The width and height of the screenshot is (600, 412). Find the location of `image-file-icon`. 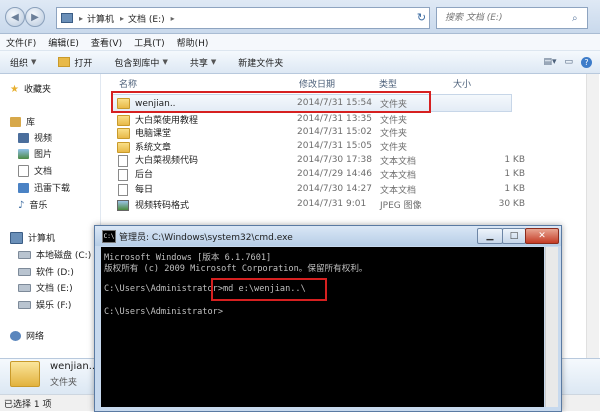

image-file-icon is located at coordinates (123, 205).